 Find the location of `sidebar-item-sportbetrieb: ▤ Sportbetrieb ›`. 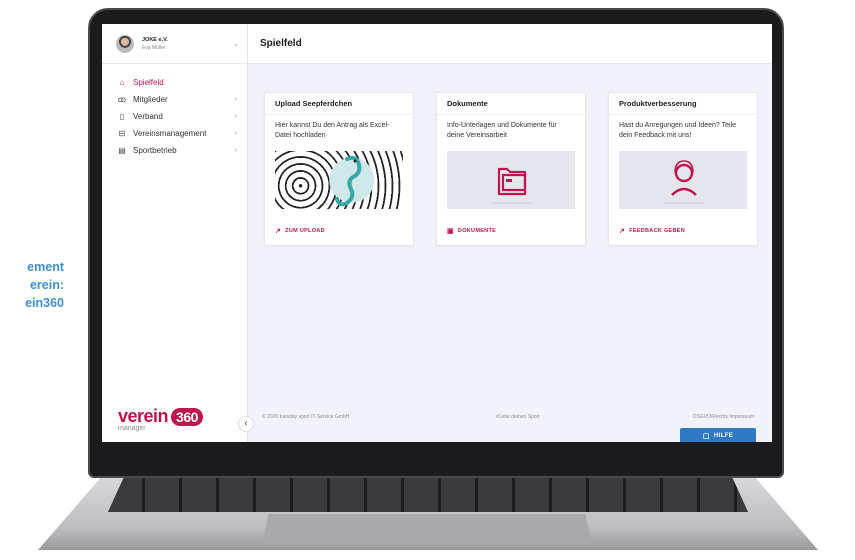

sidebar-item-sportbetrieb: ▤ Sportbetrieb › is located at coordinates (174, 150).